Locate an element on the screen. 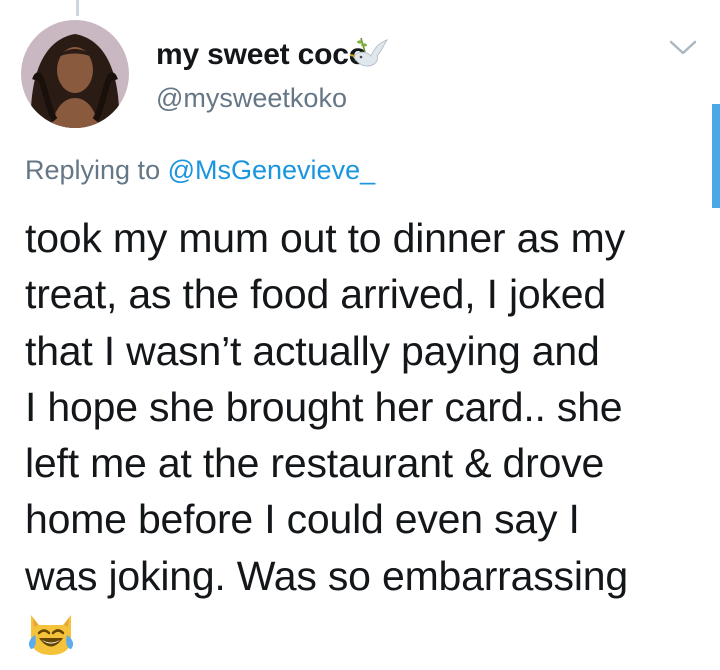 Image resolution: width=720 pixels, height=670 pixels. thread-line is located at coordinates (77, 8).